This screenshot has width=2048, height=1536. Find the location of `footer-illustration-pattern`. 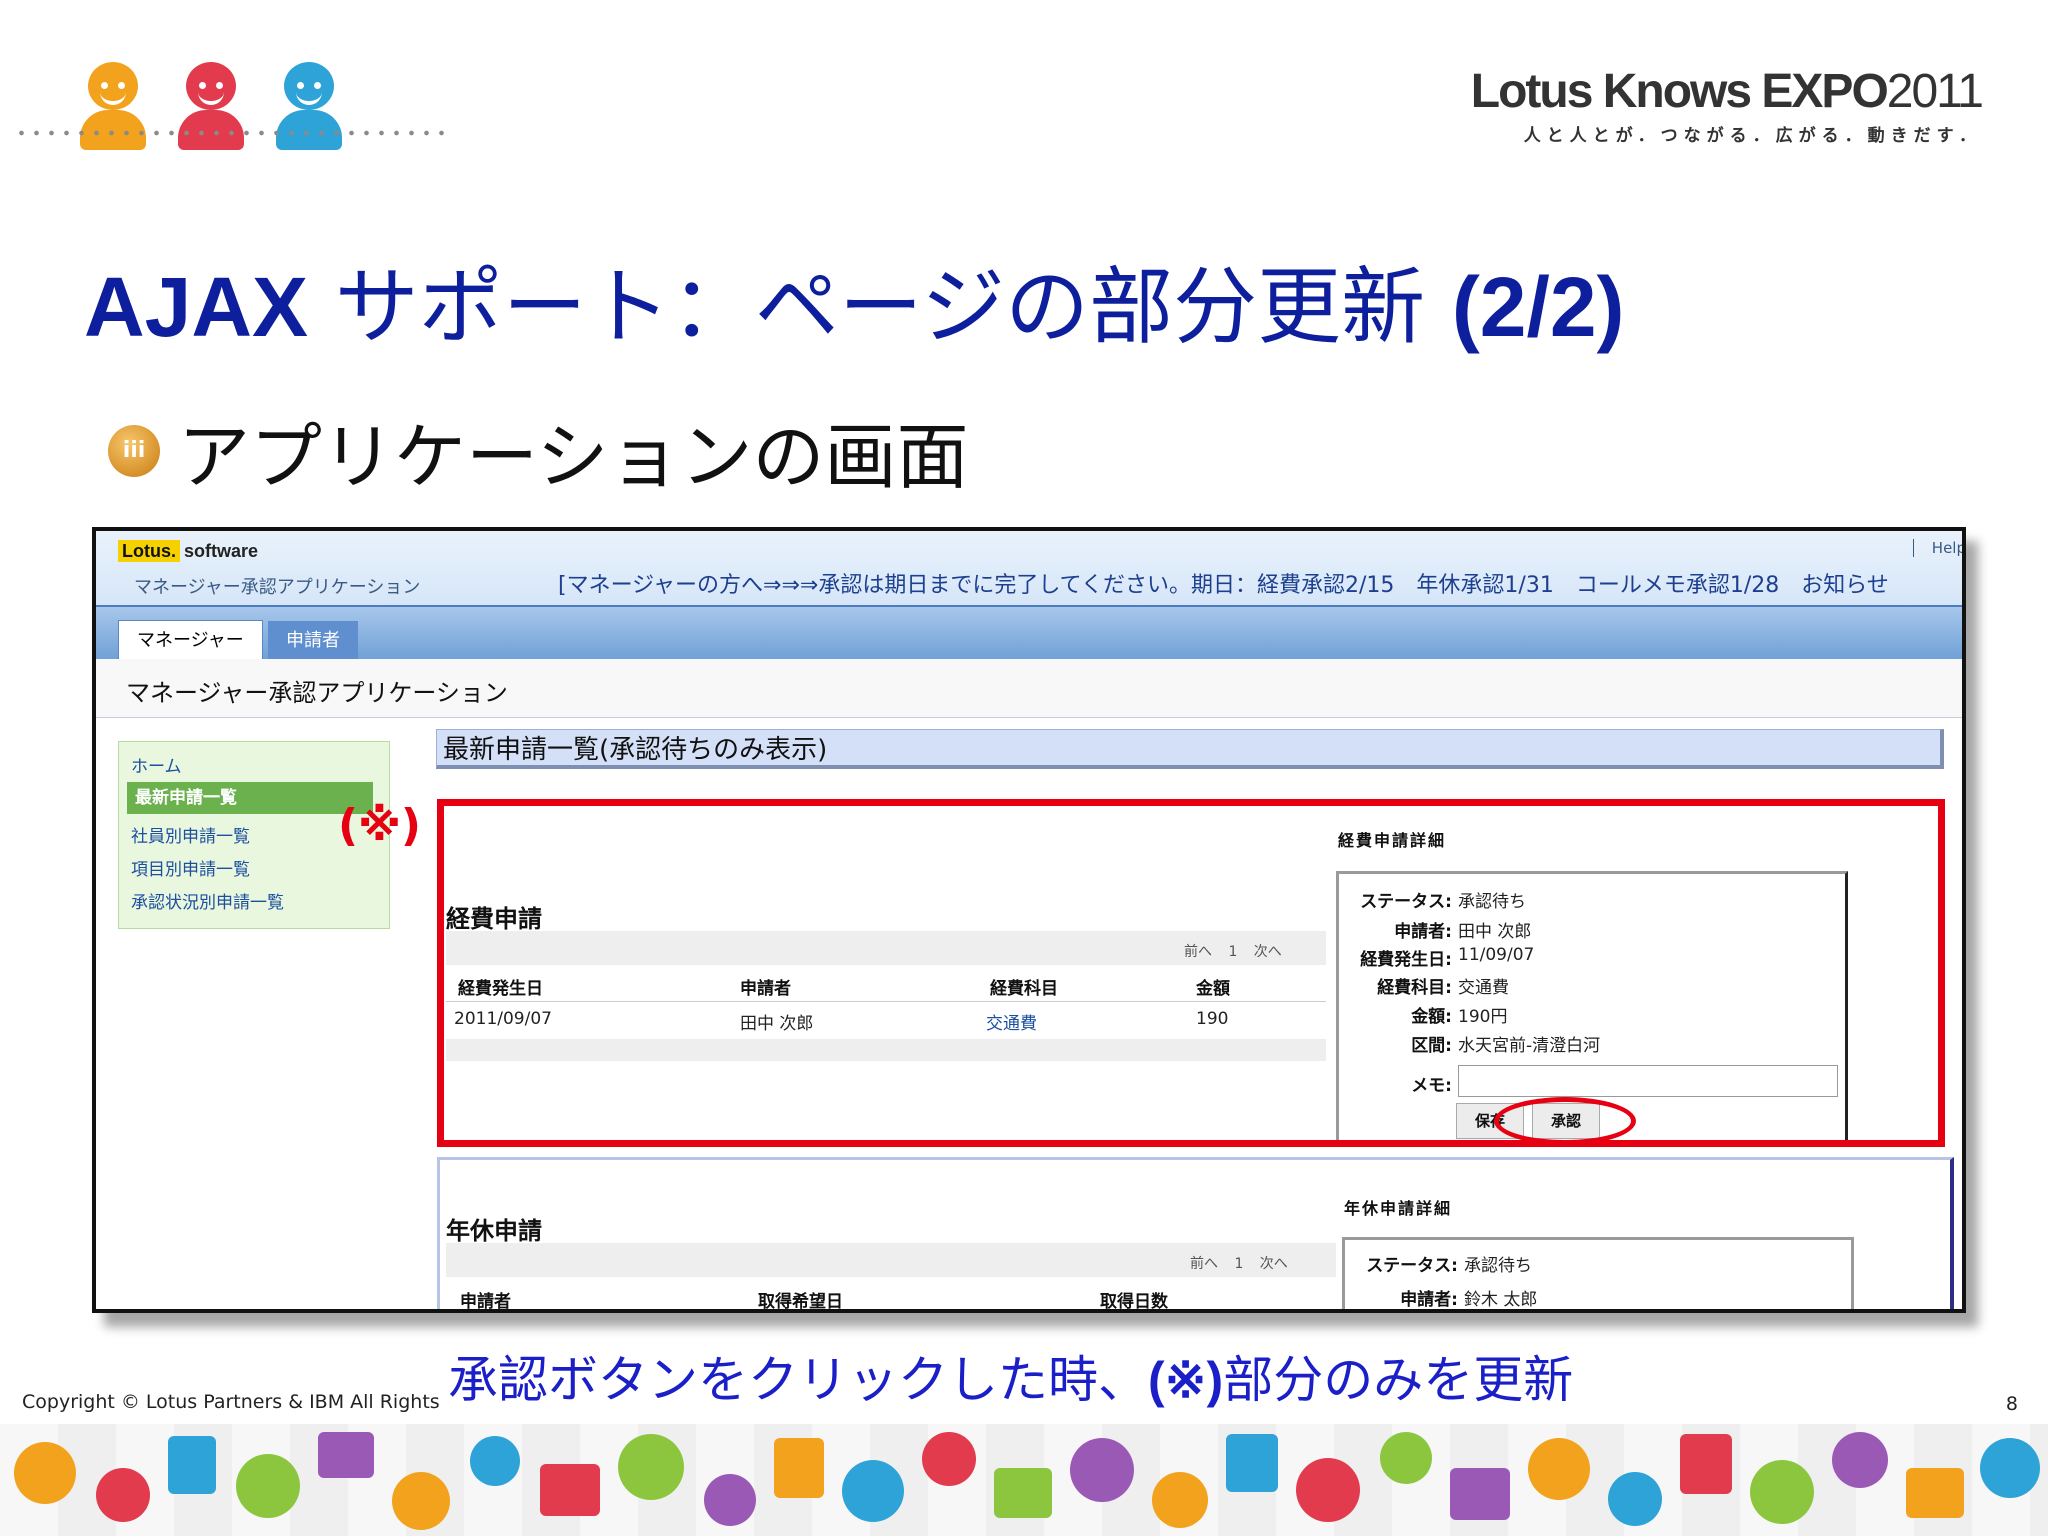

footer-illustration-pattern is located at coordinates (1024, 1480).